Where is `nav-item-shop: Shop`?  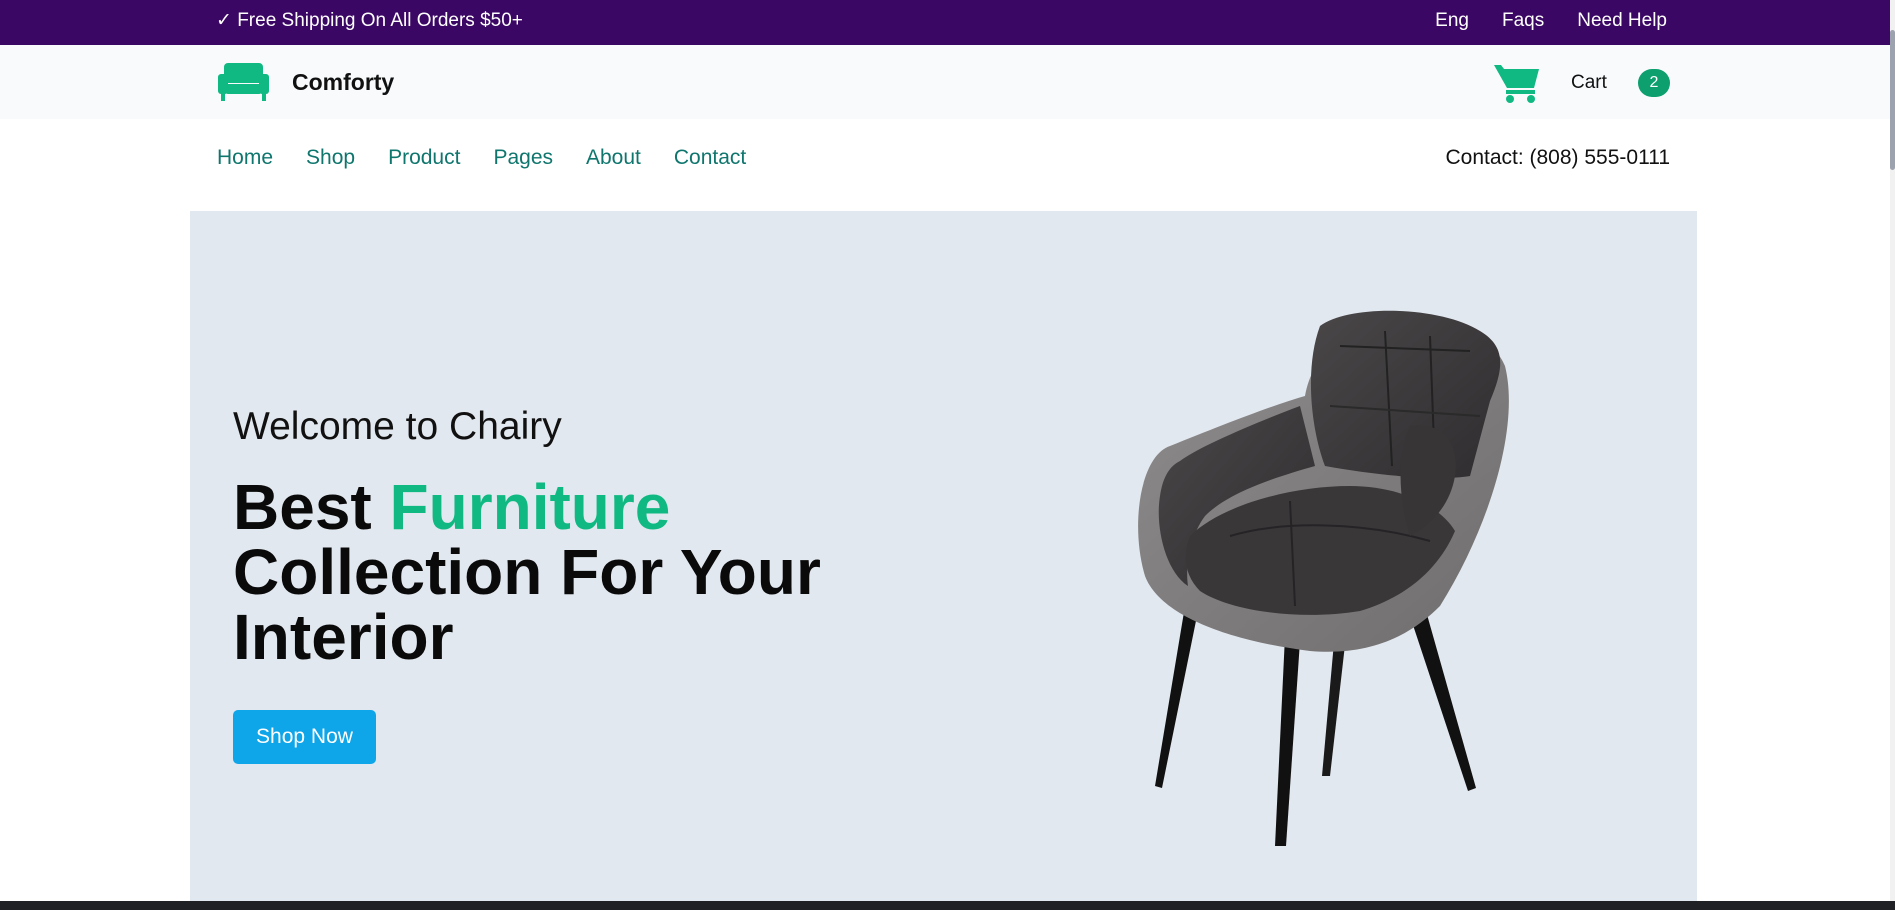
nav-item-shop: Shop is located at coordinates (330, 158).